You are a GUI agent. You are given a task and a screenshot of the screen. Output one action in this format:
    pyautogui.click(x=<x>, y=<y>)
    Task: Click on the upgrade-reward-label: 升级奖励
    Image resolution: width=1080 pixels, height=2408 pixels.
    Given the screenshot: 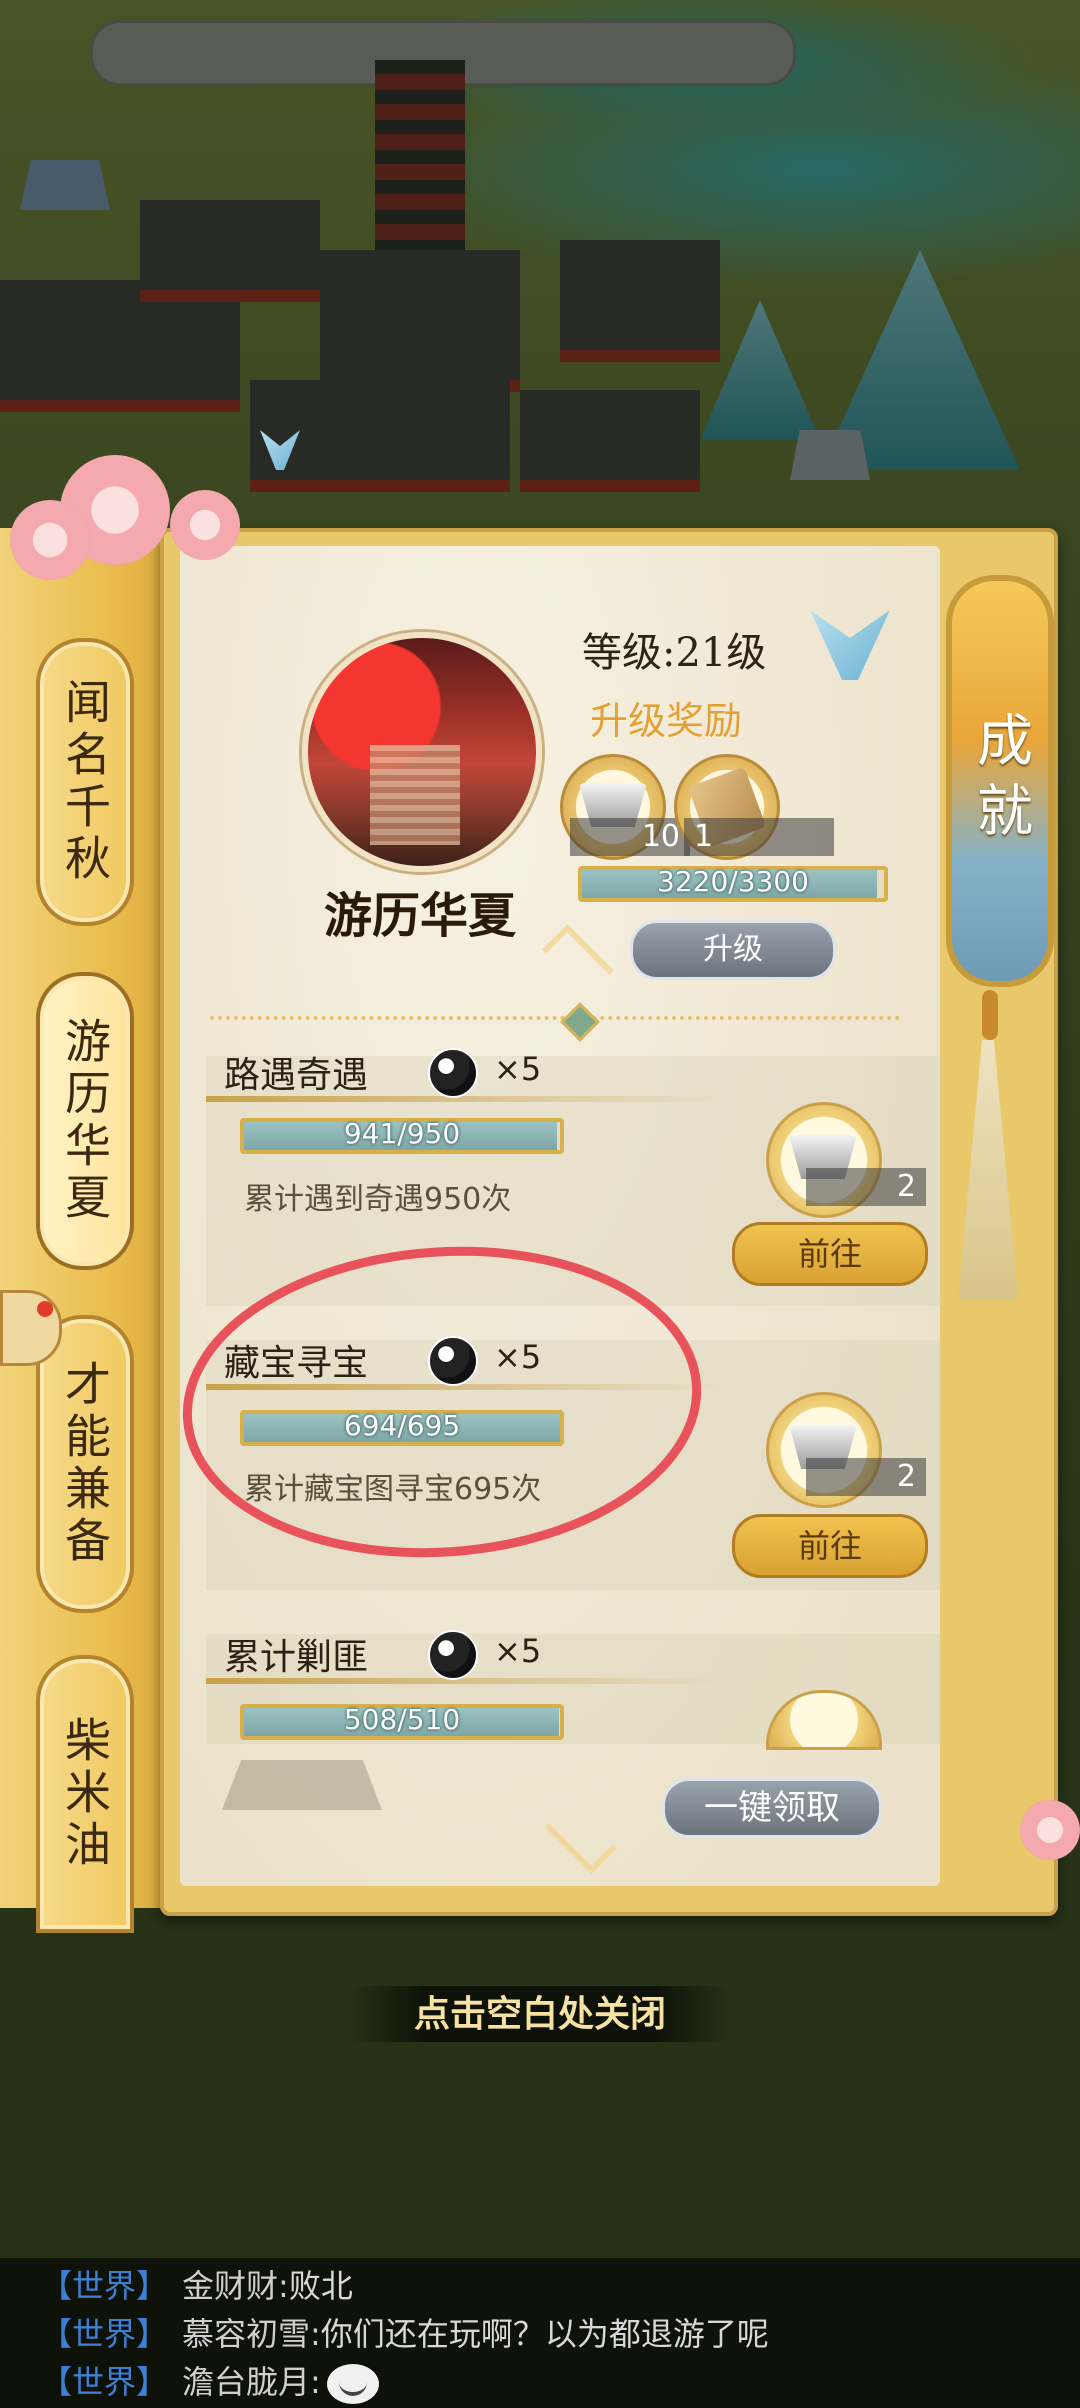 What is the action you would take?
    pyautogui.click(x=666, y=721)
    